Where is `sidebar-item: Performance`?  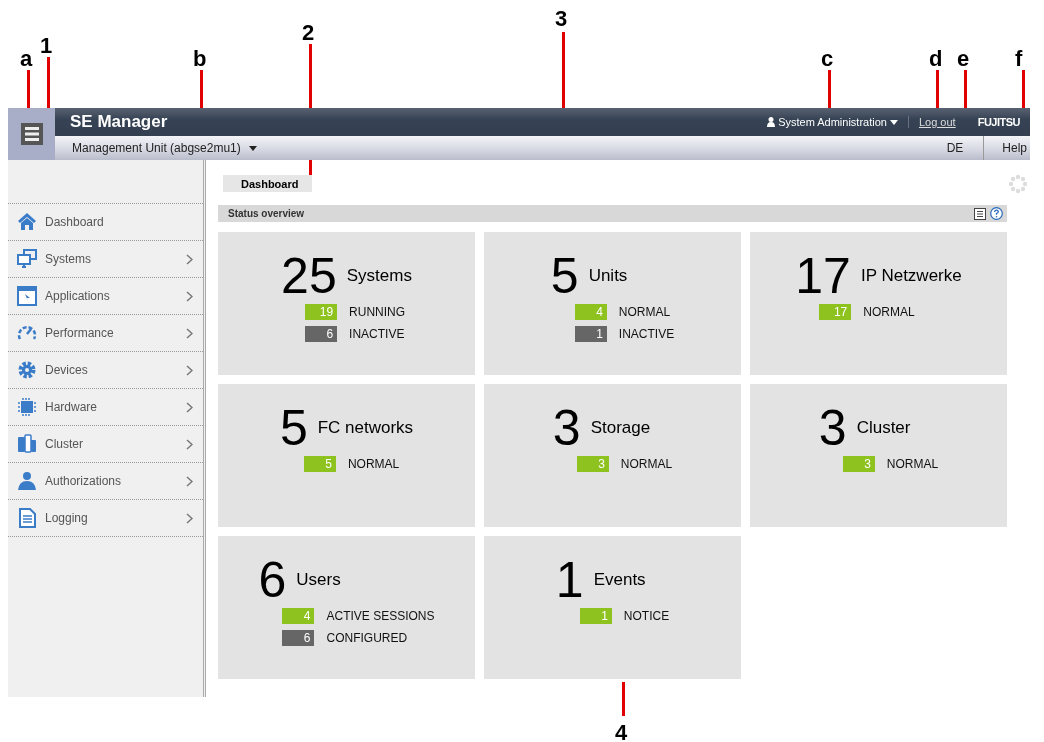 sidebar-item: Performance is located at coordinates (105, 332).